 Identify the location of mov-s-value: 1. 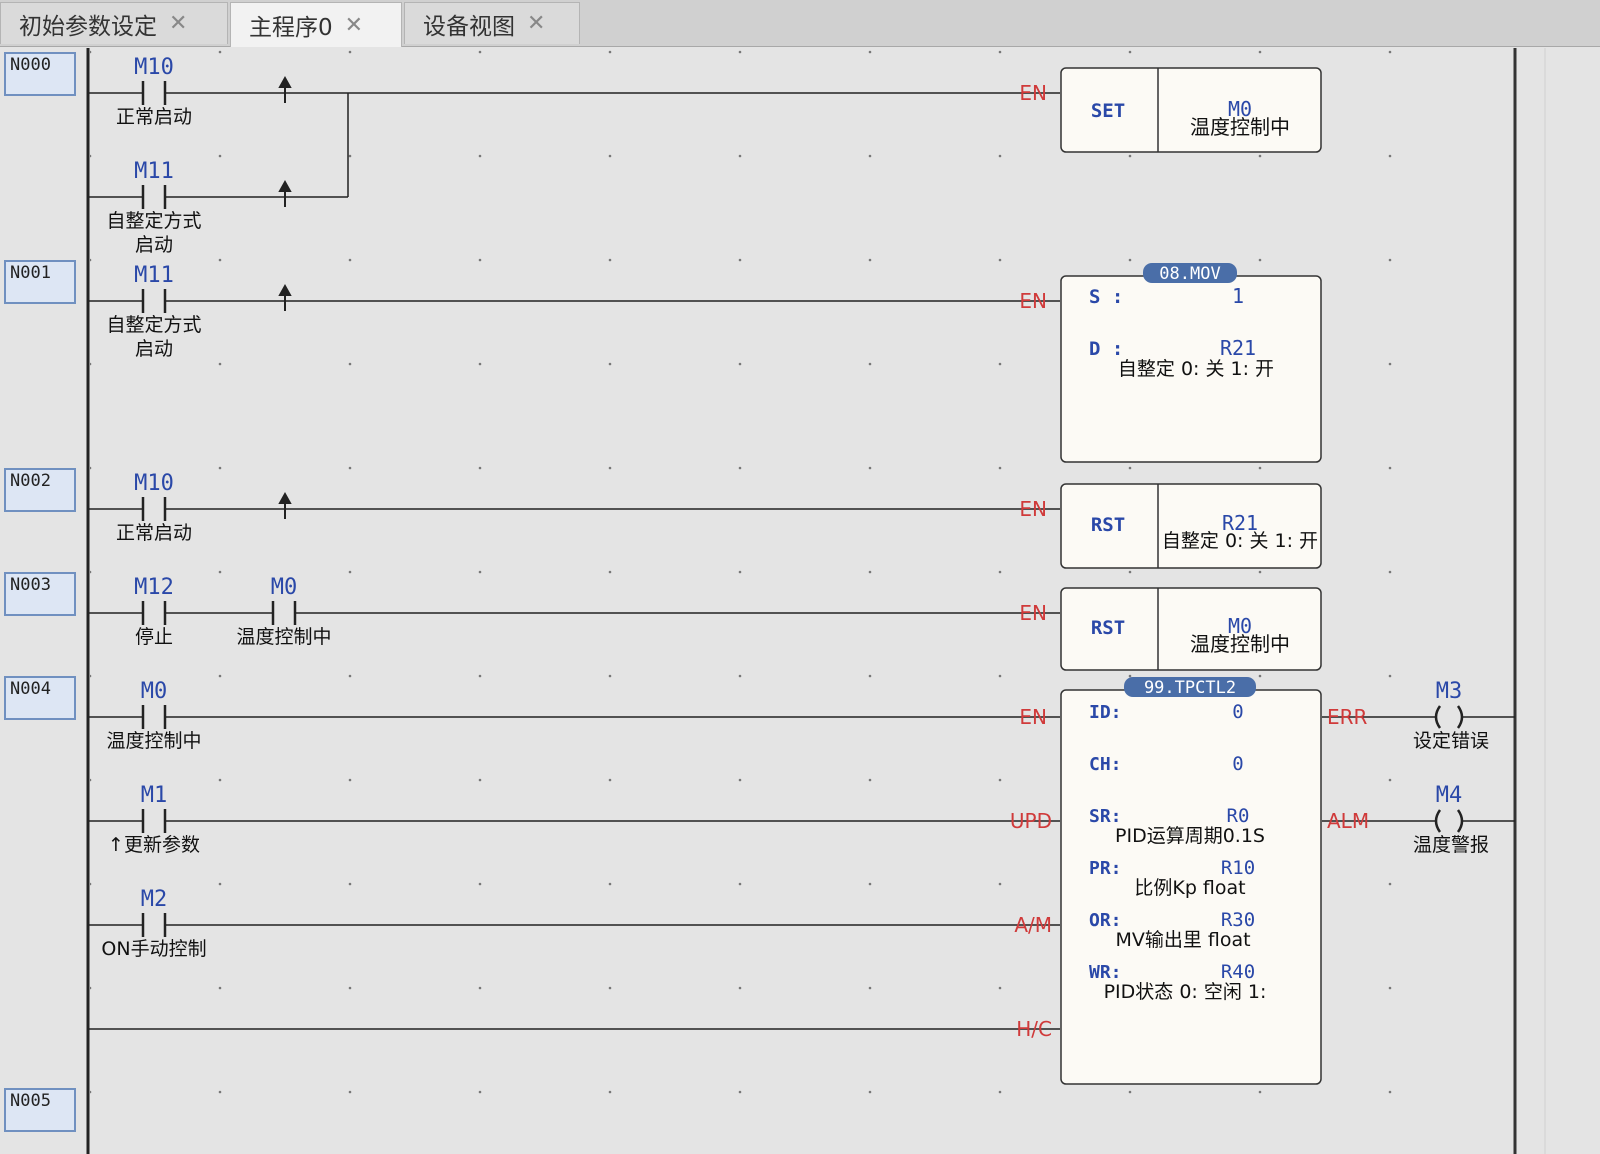
(1238, 296).